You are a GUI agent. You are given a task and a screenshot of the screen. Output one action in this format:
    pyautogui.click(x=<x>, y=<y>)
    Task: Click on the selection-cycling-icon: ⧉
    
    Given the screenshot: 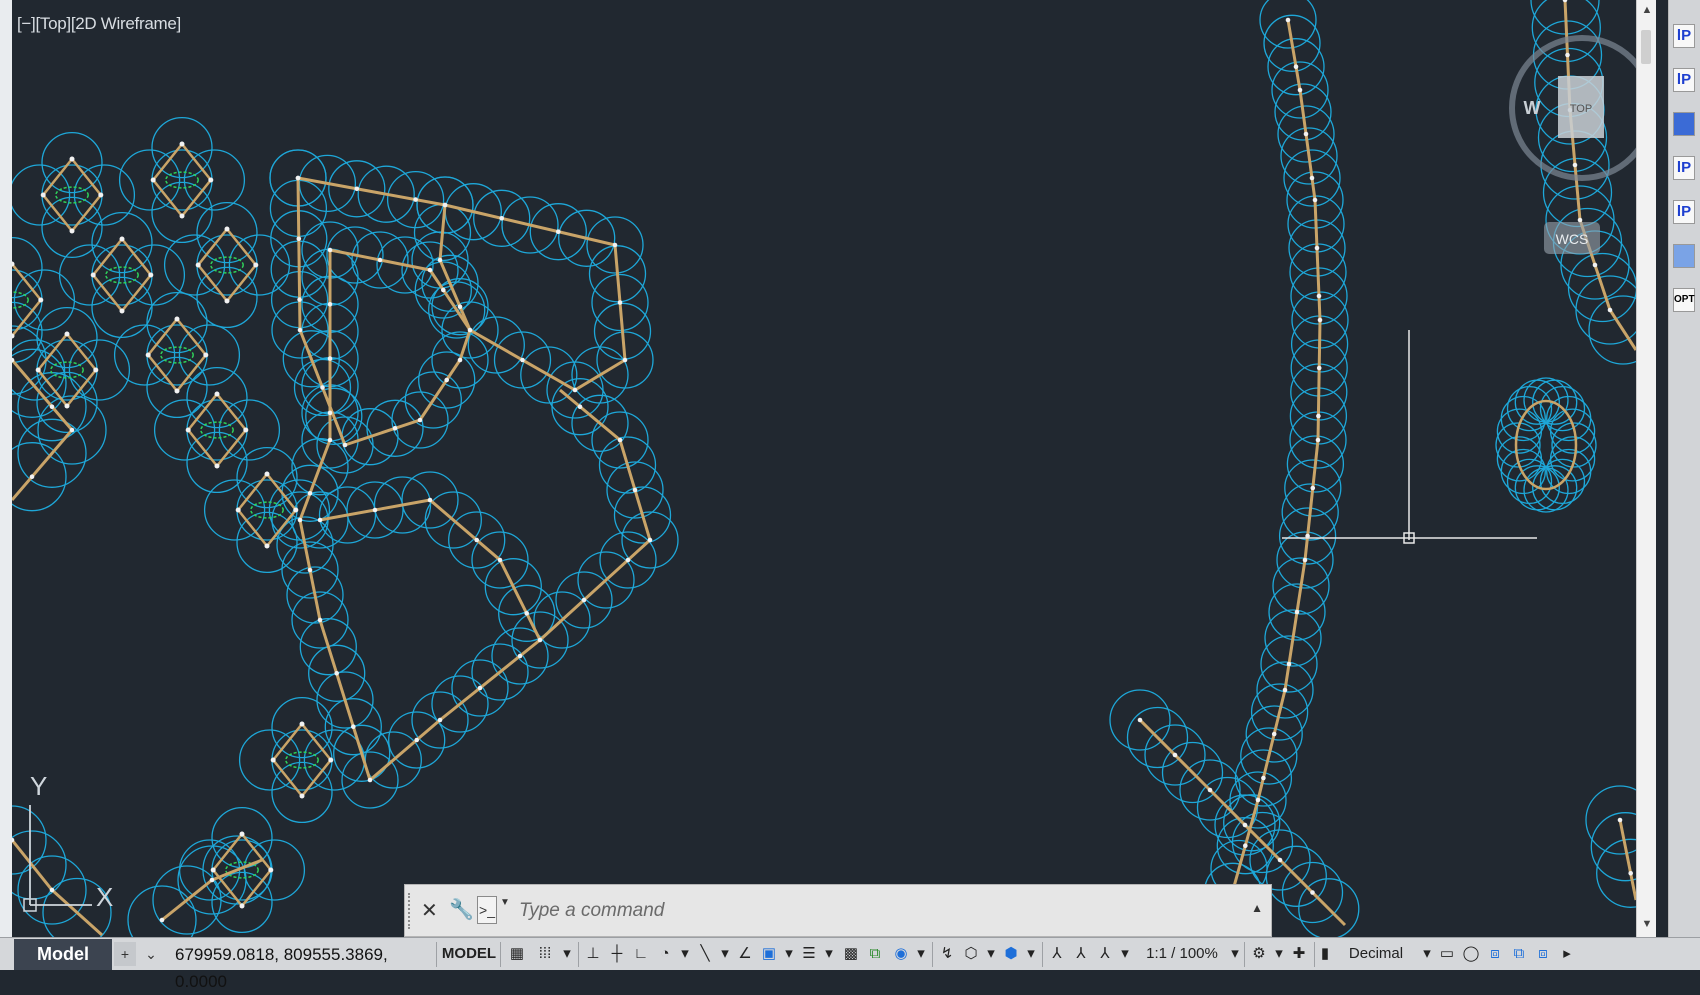 What is the action you would take?
    pyautogui.click(x=875, y=954)
    